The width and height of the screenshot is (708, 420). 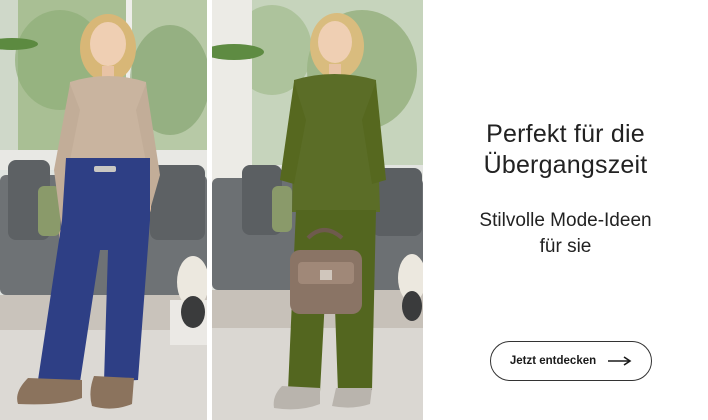 What do you see at coordinates (565, 165) in the screenshot?
I see `headline-line-2: Übergangszeit` at bounding box center [565, 165].